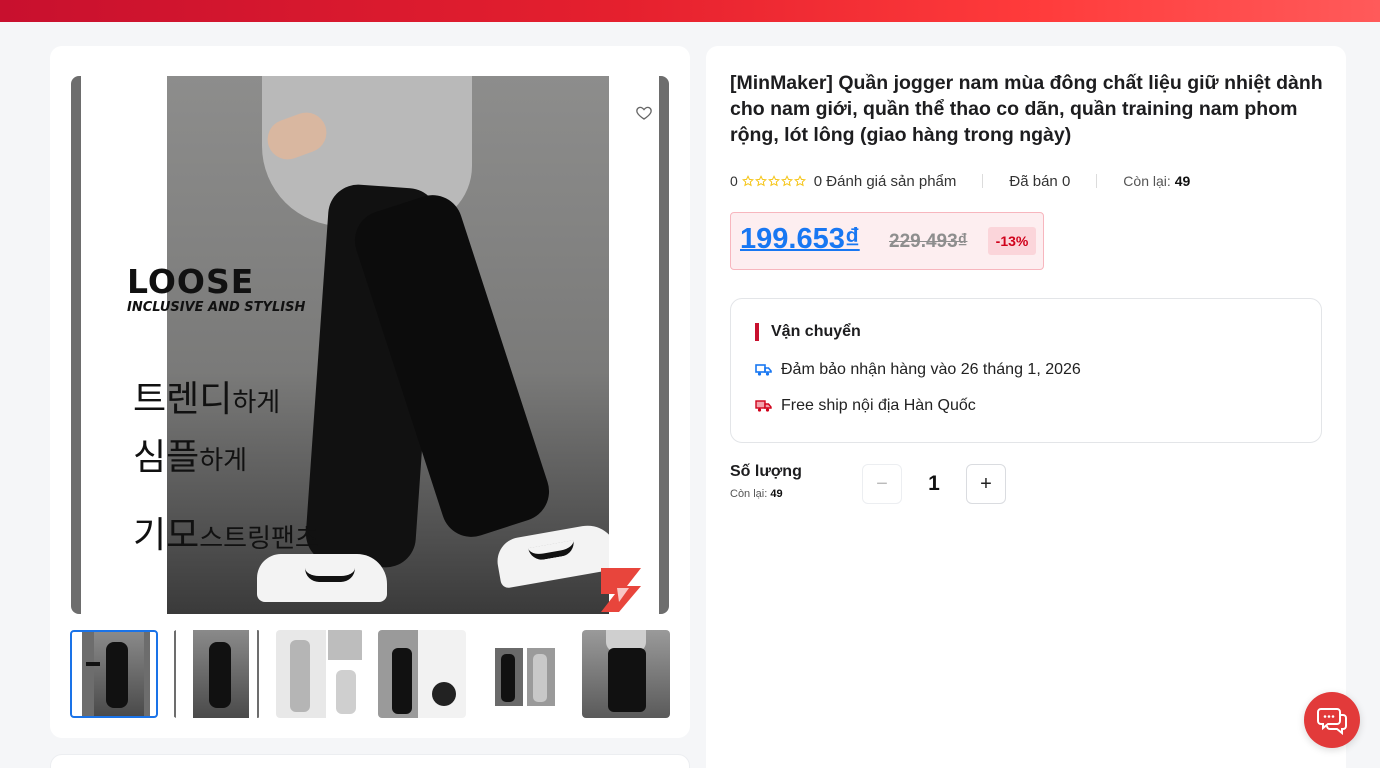 The image size is (1380, 768). Describe the element at coordinates (808, 332) in the screenshot. I see `shipping-title: Vận chuyển` at that location.